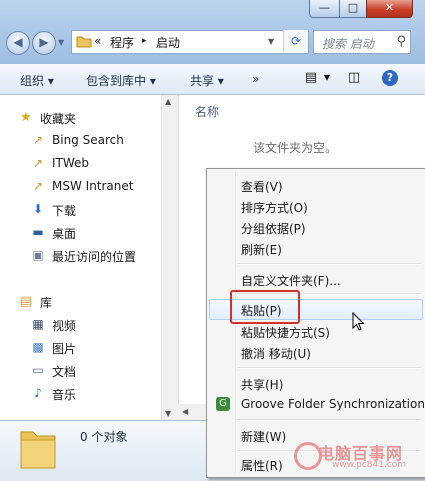 The height and width of the screenshot is (481, 425). What do you see at coordinates (324, 9) in the screenshot?
I see `minimize-button: —` at bounding box center [324, 9].